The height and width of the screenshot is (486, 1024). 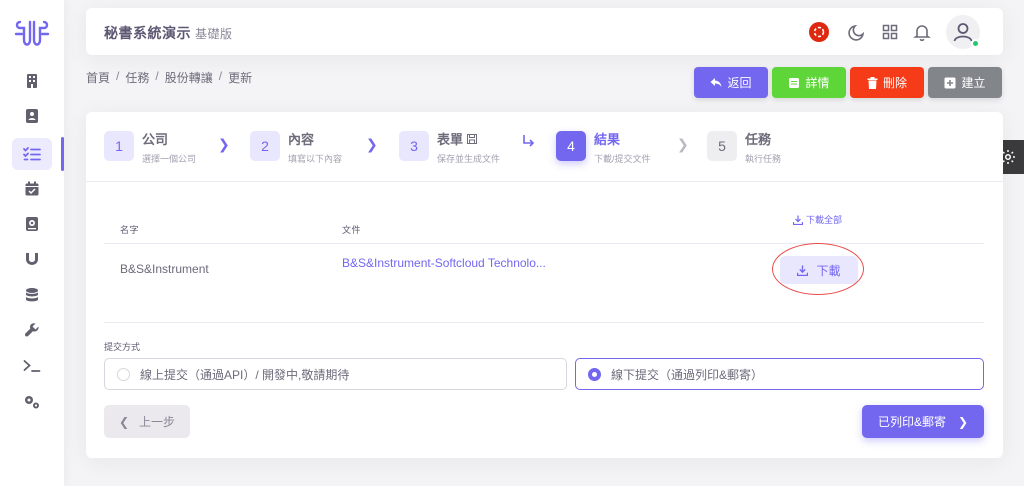 I want to click on table-header-divider, so click(x=544, y=243).